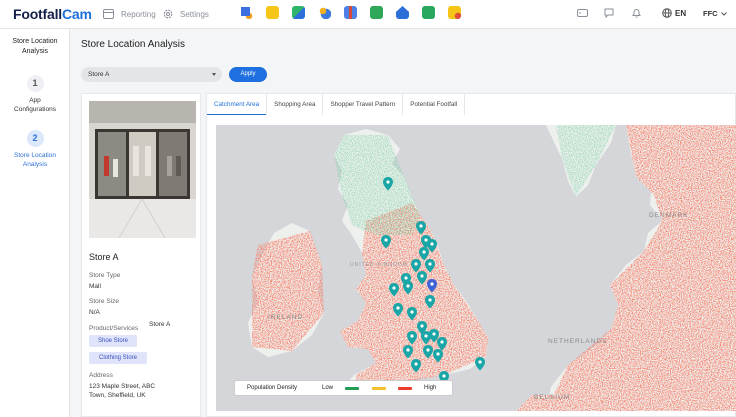  I want to click on apply-button: Apply, so click(248, 74).